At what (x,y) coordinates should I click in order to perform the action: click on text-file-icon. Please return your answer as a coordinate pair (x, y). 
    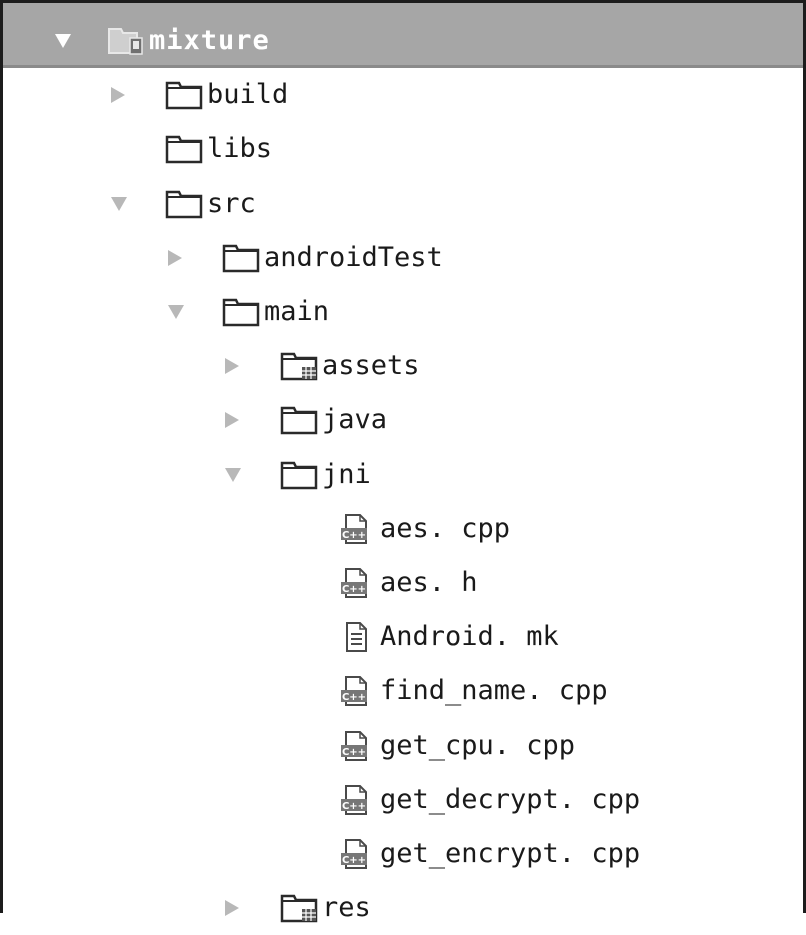
    Looking at the image, I should click on (357, 637).